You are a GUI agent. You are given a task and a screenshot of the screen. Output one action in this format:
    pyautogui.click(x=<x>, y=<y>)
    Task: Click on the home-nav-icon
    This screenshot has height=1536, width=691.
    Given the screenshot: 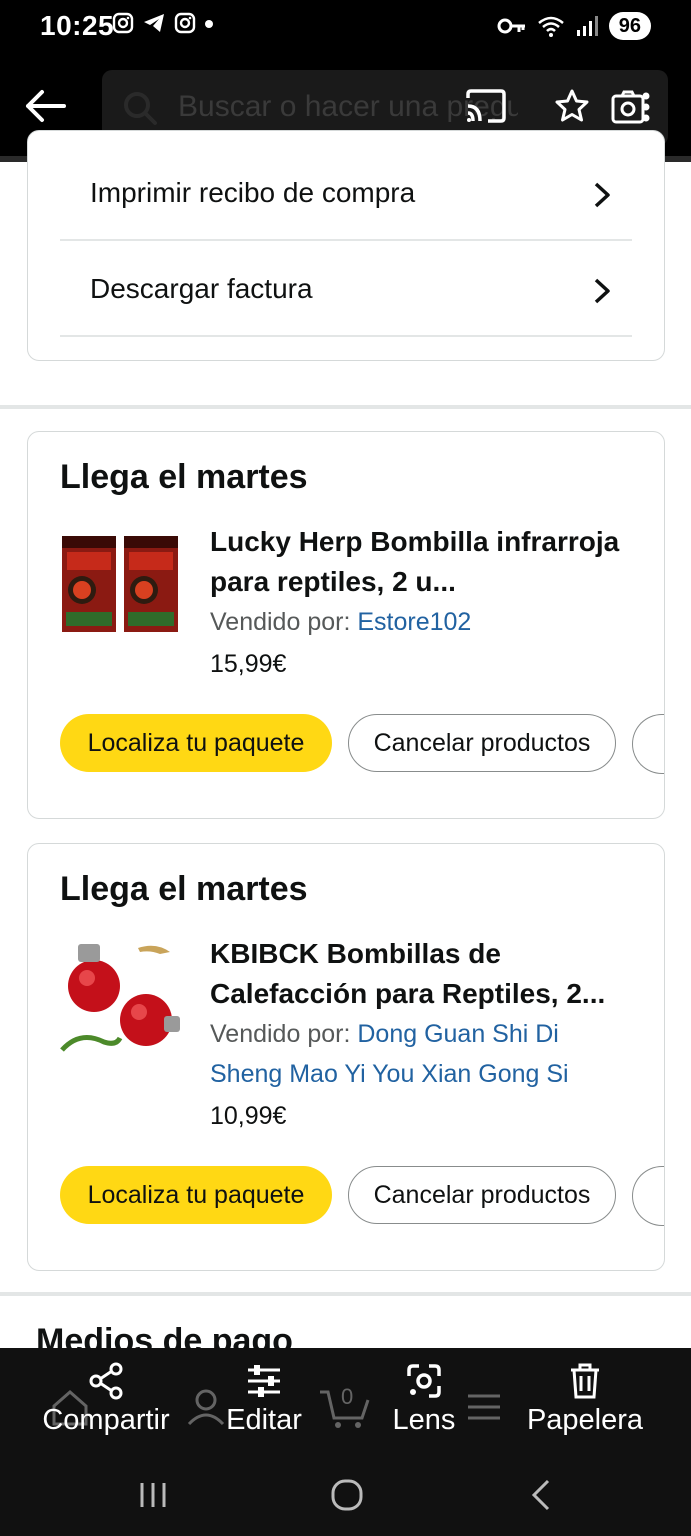 What is the action you would take?
    pyautogui.click(x=347, y=1495)
    